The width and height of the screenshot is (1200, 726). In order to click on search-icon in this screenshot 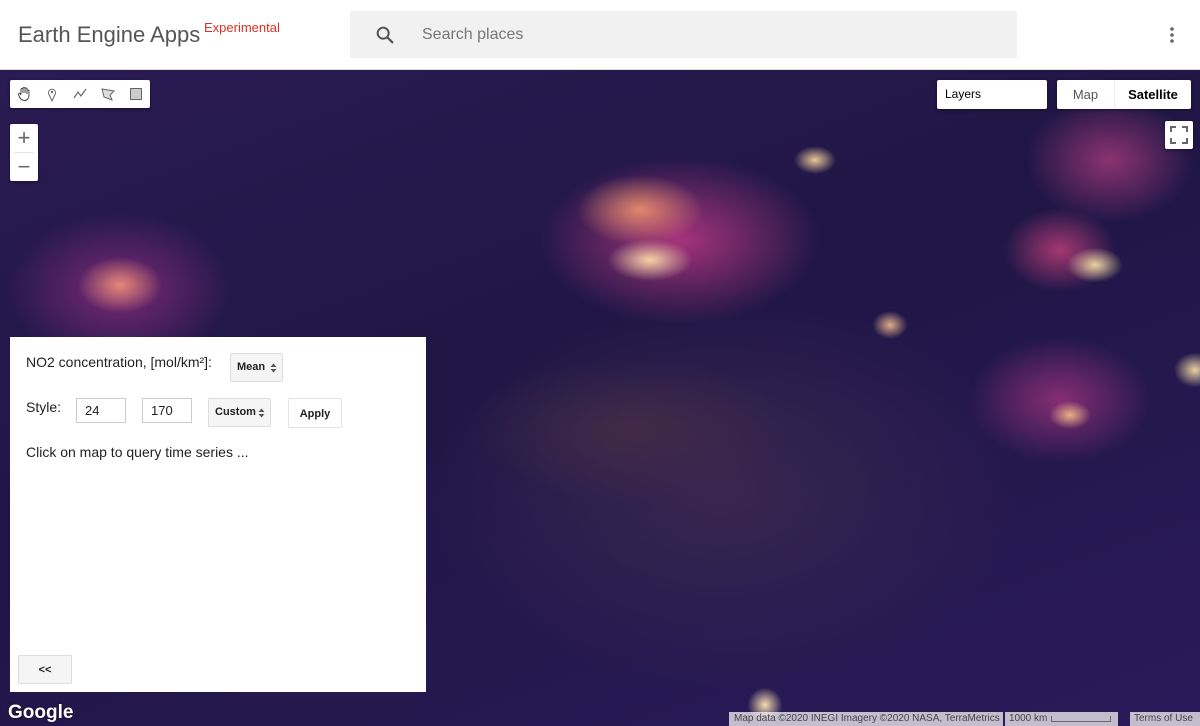, I will do `click(385, 35)`.